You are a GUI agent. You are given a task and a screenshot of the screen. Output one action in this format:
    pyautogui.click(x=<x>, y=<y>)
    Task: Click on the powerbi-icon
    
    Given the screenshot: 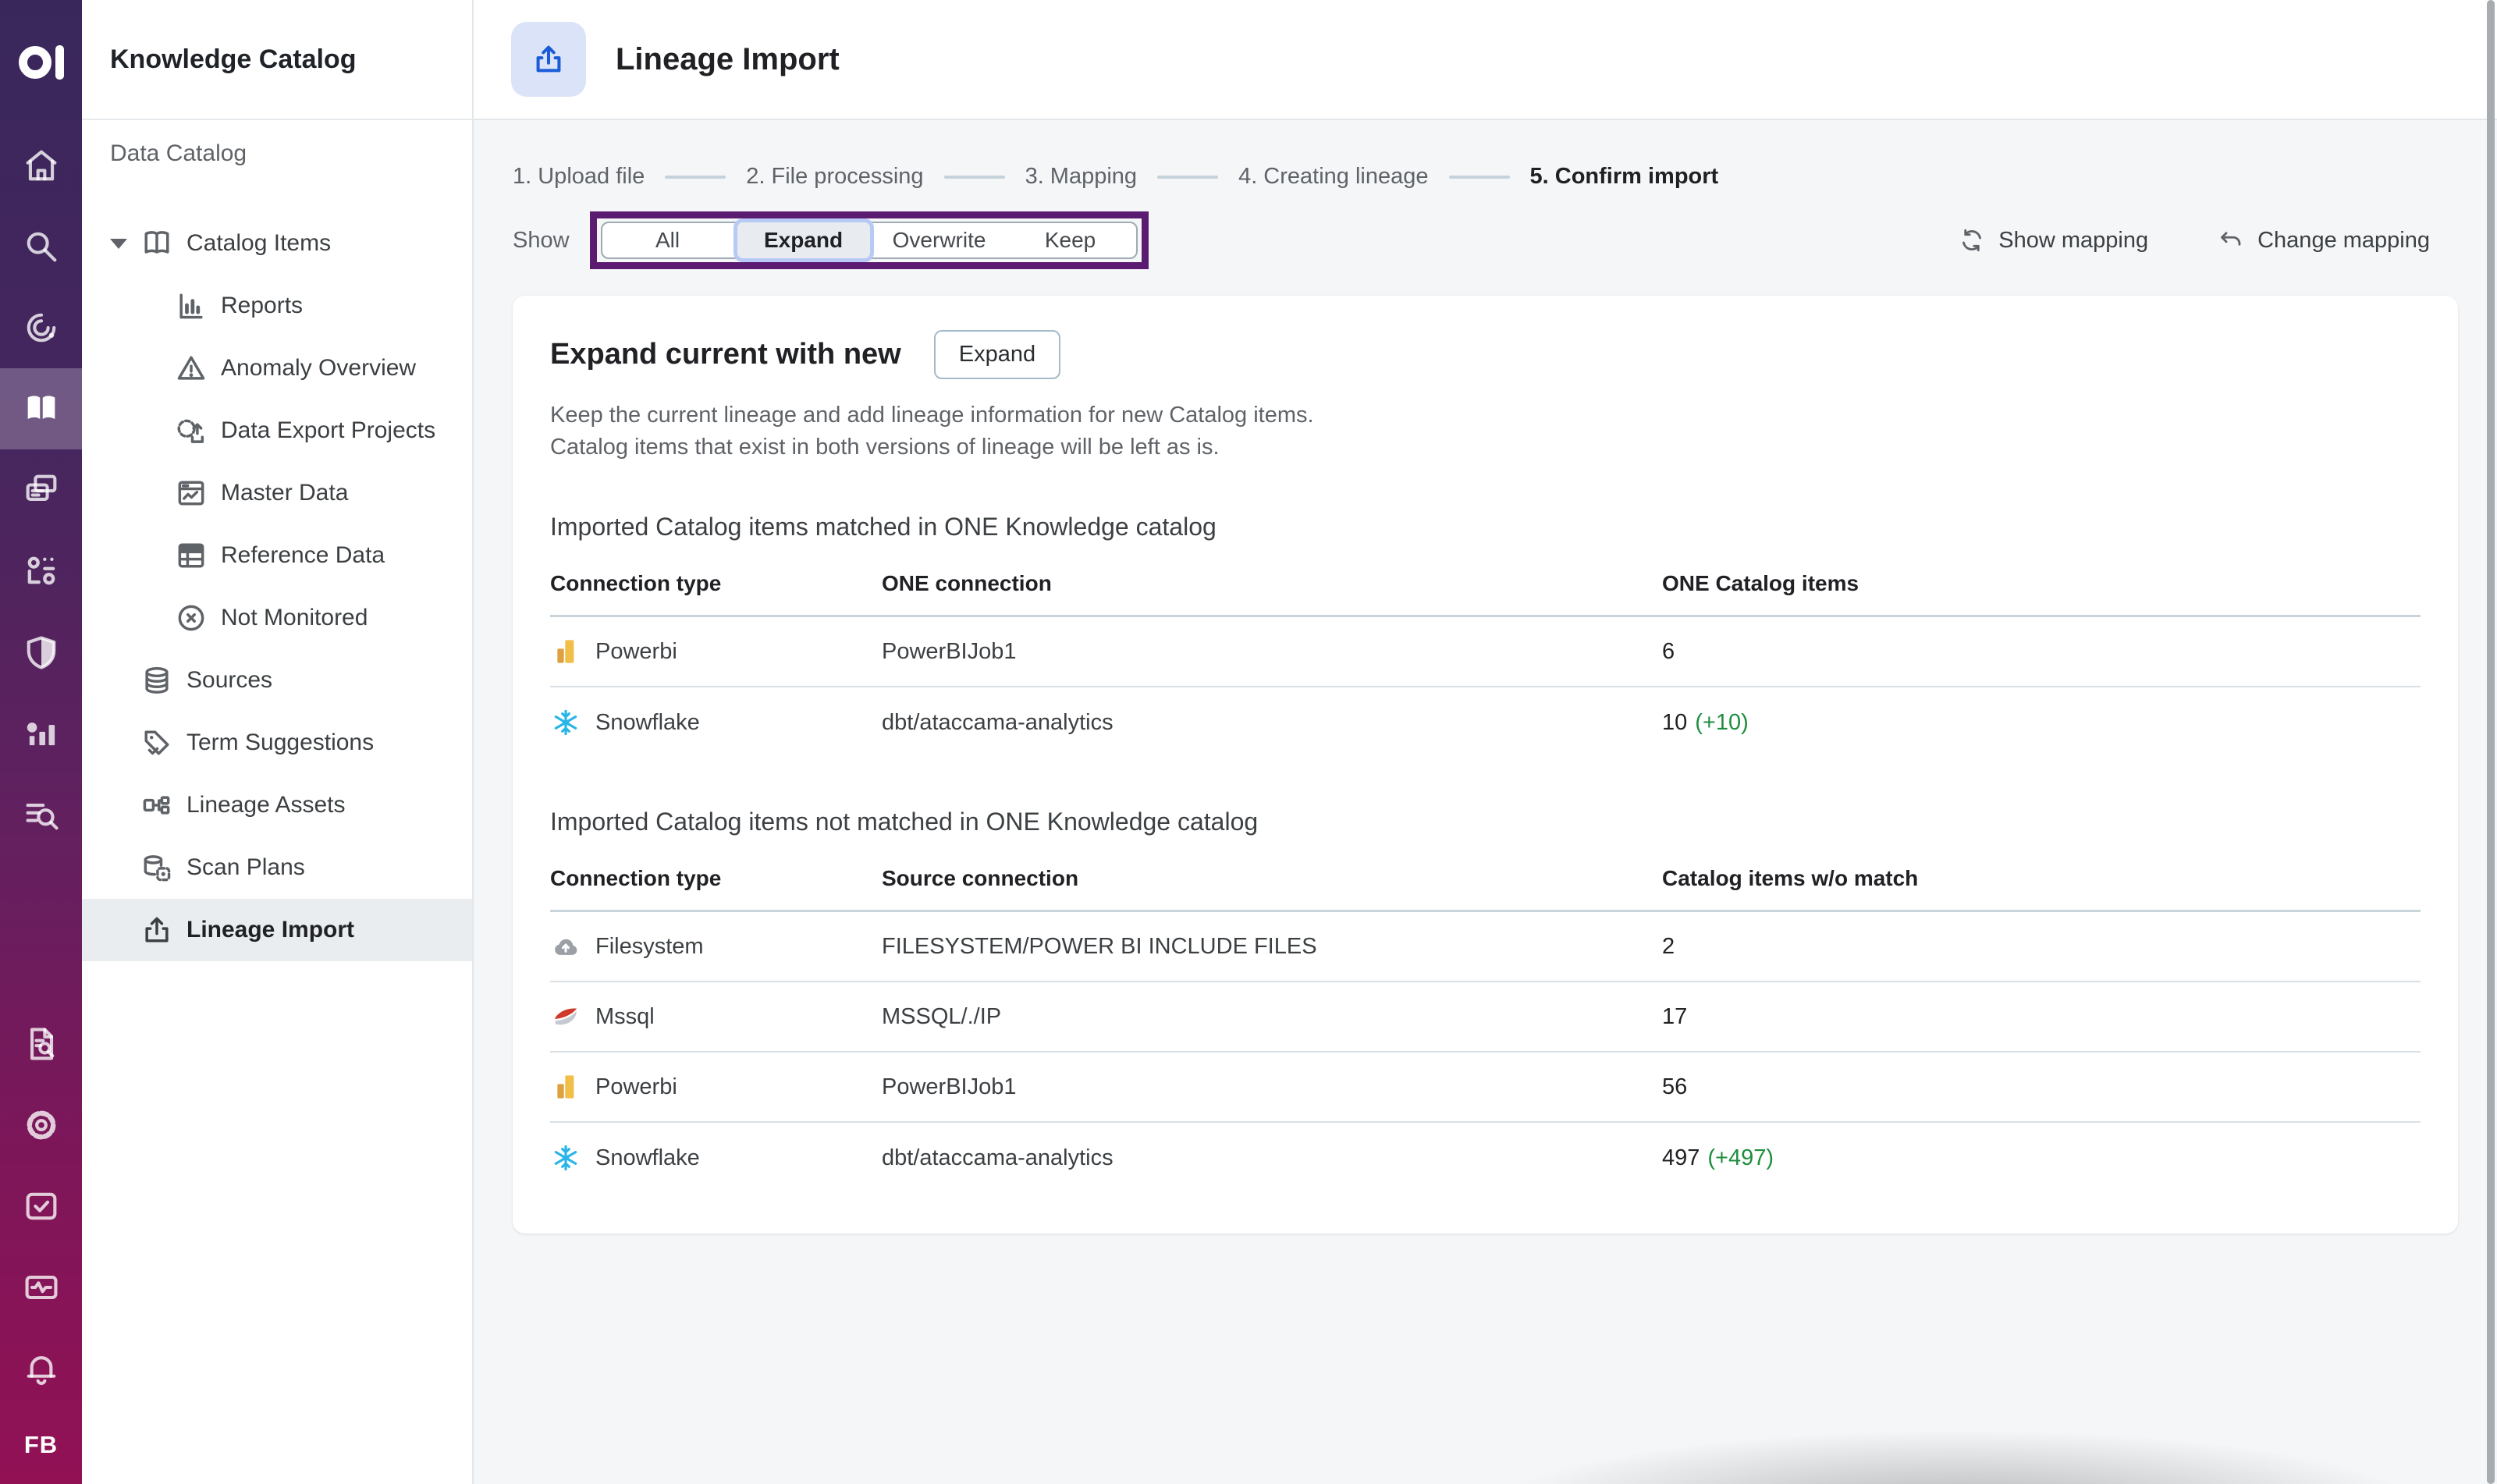 What is the action you would take?
    pyautogui.click(x=565, y=652)
    